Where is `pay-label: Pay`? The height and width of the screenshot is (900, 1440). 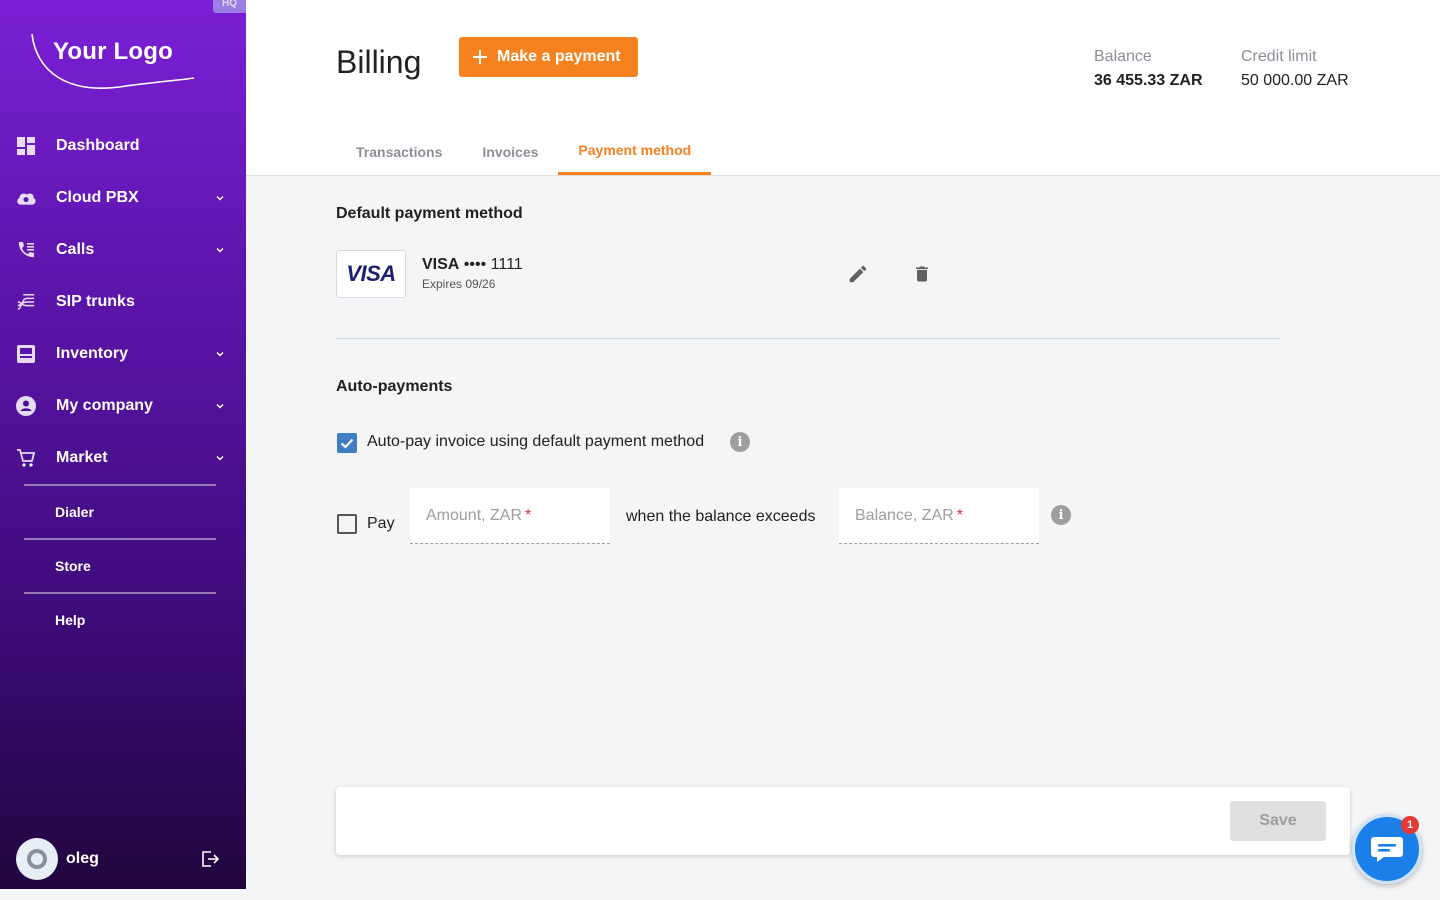
pay-label: Pay is located at coordinates (381, 523).